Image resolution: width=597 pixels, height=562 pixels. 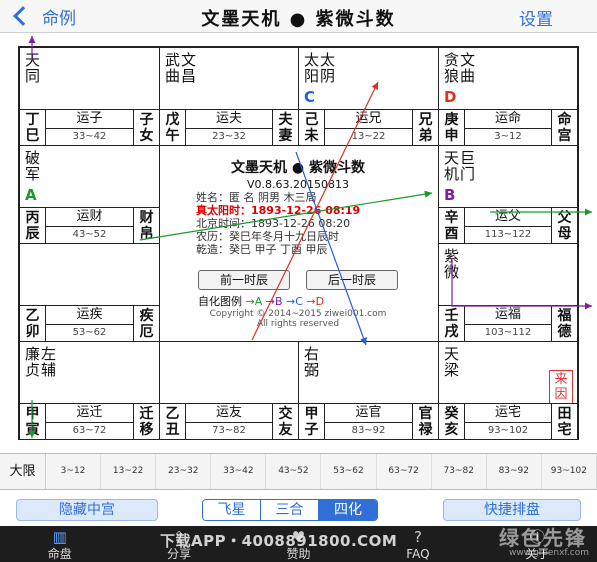 I want to click on daxian-cell: 43~52, so click(x=294, y=471).